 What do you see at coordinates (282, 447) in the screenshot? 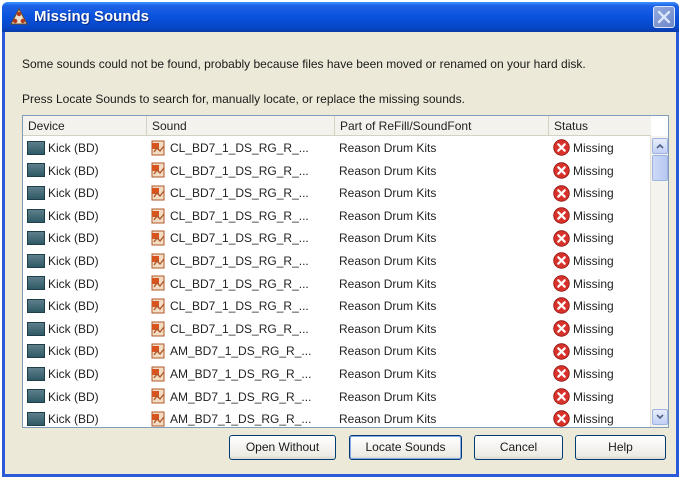
I see `open-without-button: Open Without` at bounding box center [282, 447].